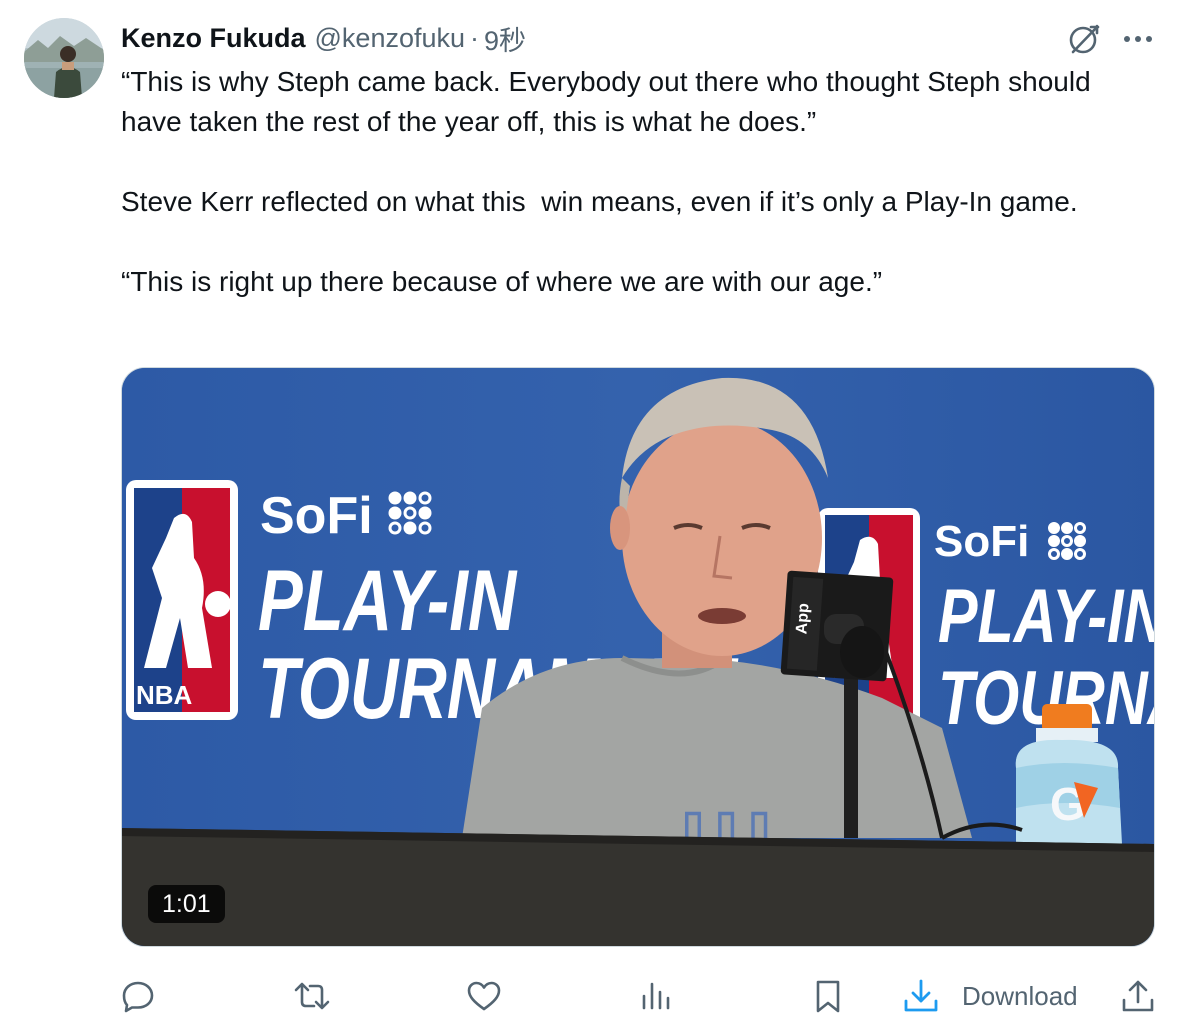 This screenshot has width=1182, height=1026. I want to click on mic-flag-text: App, so click(802, 618).